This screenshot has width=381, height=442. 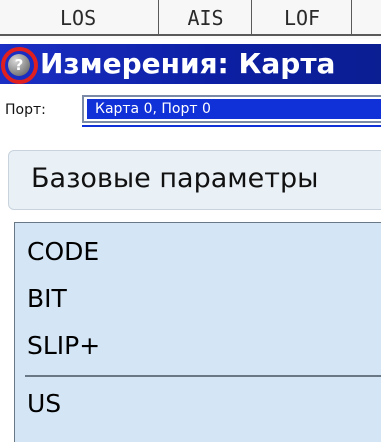 What do you see at coordinates (63, 345) in the screenshot?
I see `list-item-slip: SLIP+` at bounding box center [63, 345].